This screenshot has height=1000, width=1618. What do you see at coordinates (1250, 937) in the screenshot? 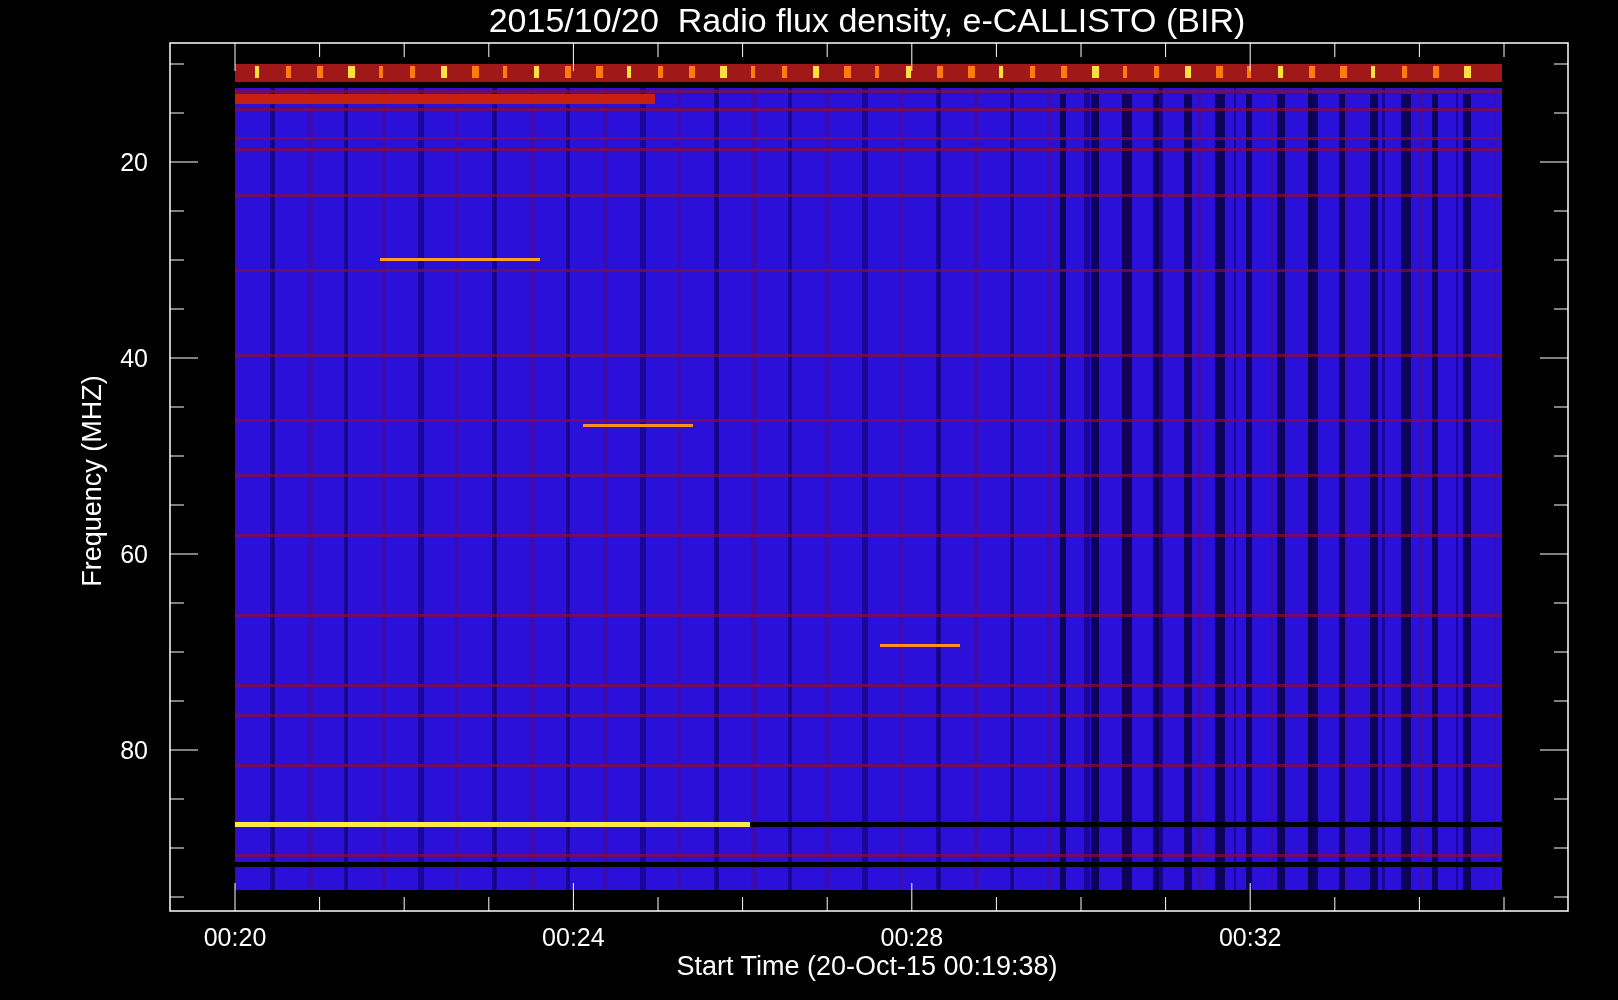
I see `x-tick-label: 00:32` at bounding box center [1250, 937].